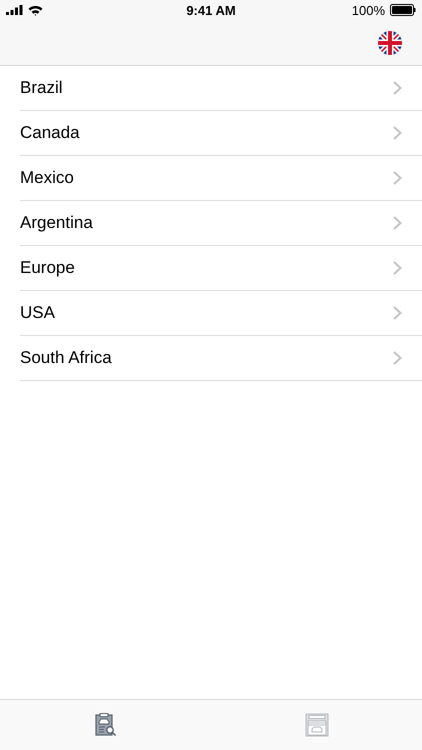  What do you see at coordinates (14, 10) in the screenshot?
I see `signal-icon` at bounding box center [14, 10].